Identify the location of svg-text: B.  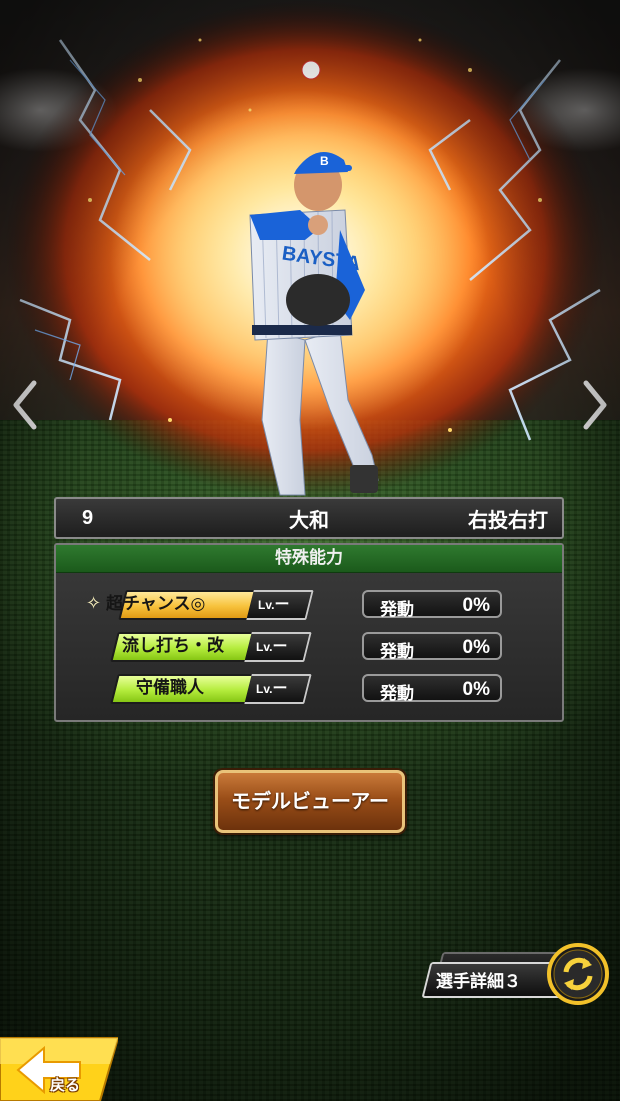
(324, 161).